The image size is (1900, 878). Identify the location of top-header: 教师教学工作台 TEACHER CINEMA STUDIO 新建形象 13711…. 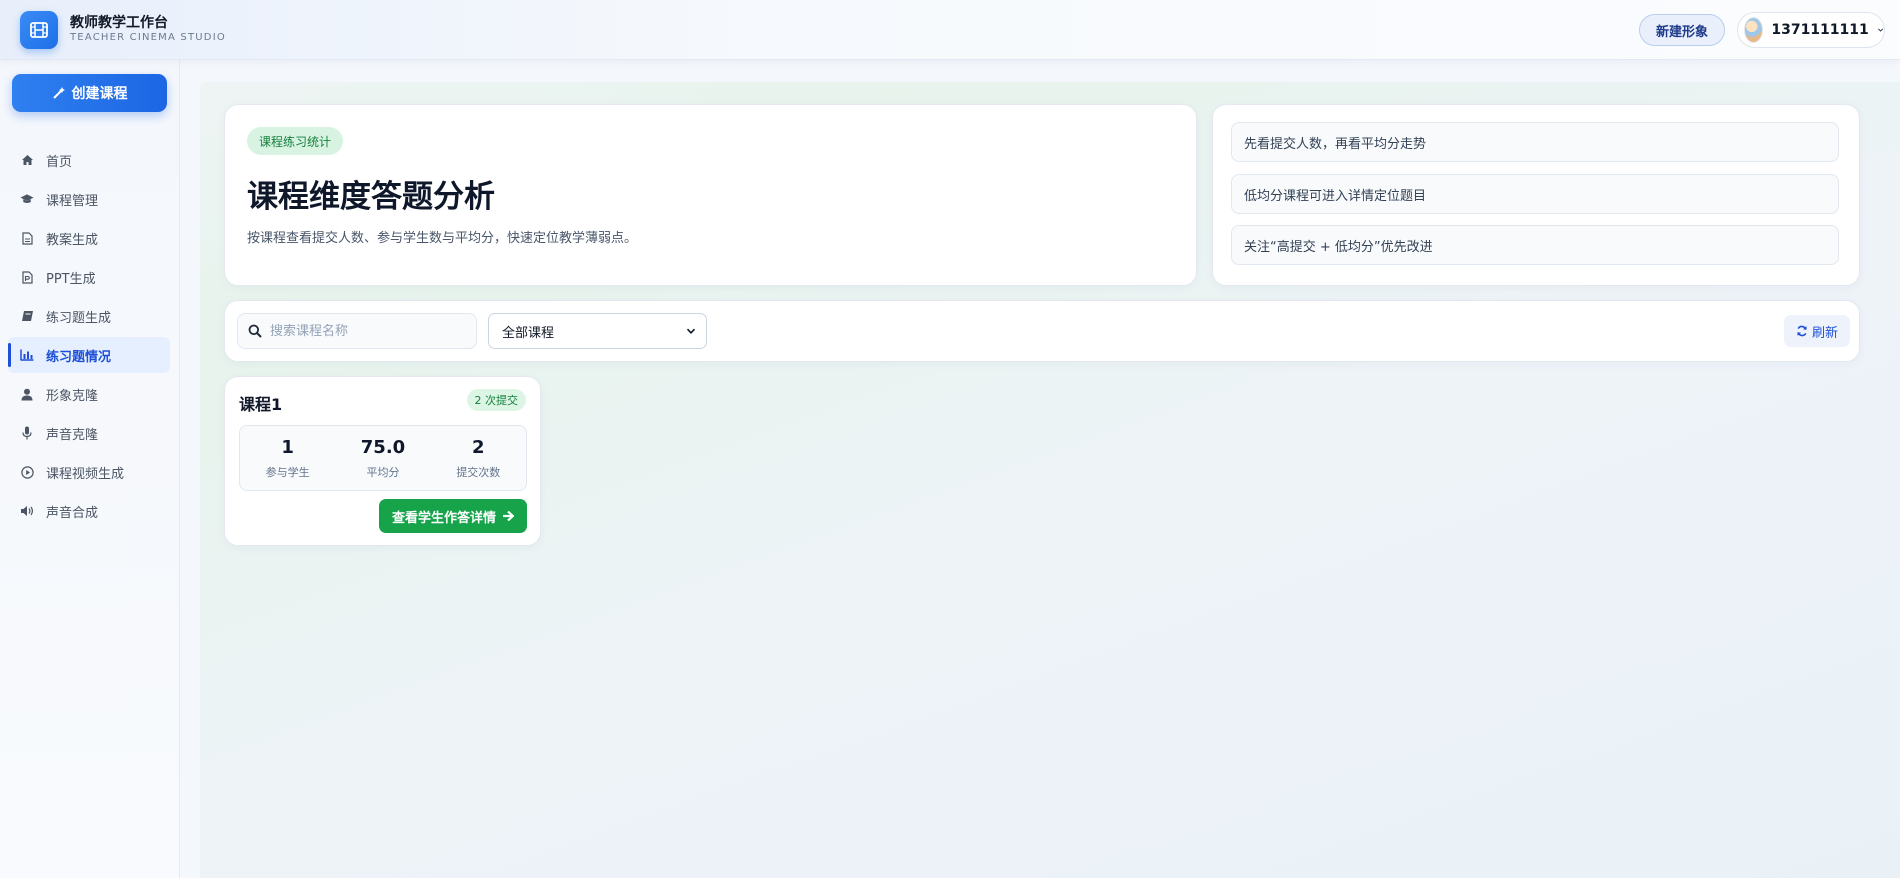
(950, 30).